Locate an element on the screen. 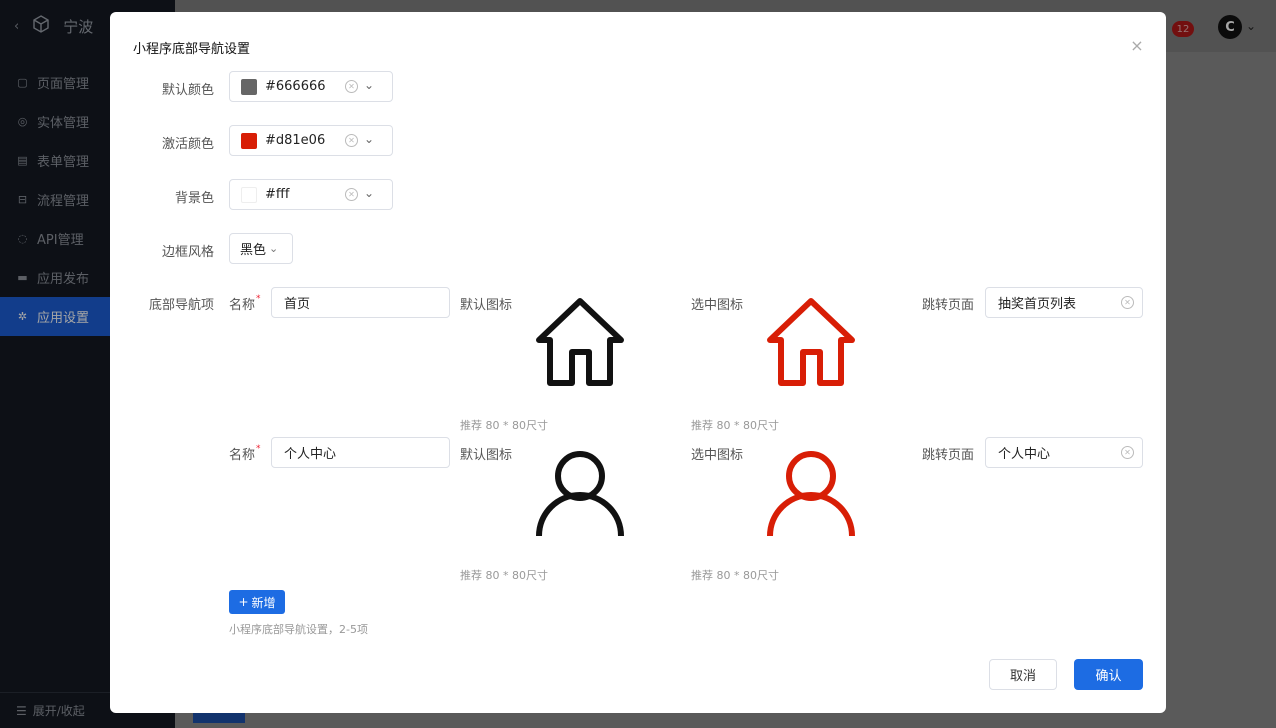 This screenshot has width=1276, height=728. select-value: 黑色 is located at coordinates (253, 250).